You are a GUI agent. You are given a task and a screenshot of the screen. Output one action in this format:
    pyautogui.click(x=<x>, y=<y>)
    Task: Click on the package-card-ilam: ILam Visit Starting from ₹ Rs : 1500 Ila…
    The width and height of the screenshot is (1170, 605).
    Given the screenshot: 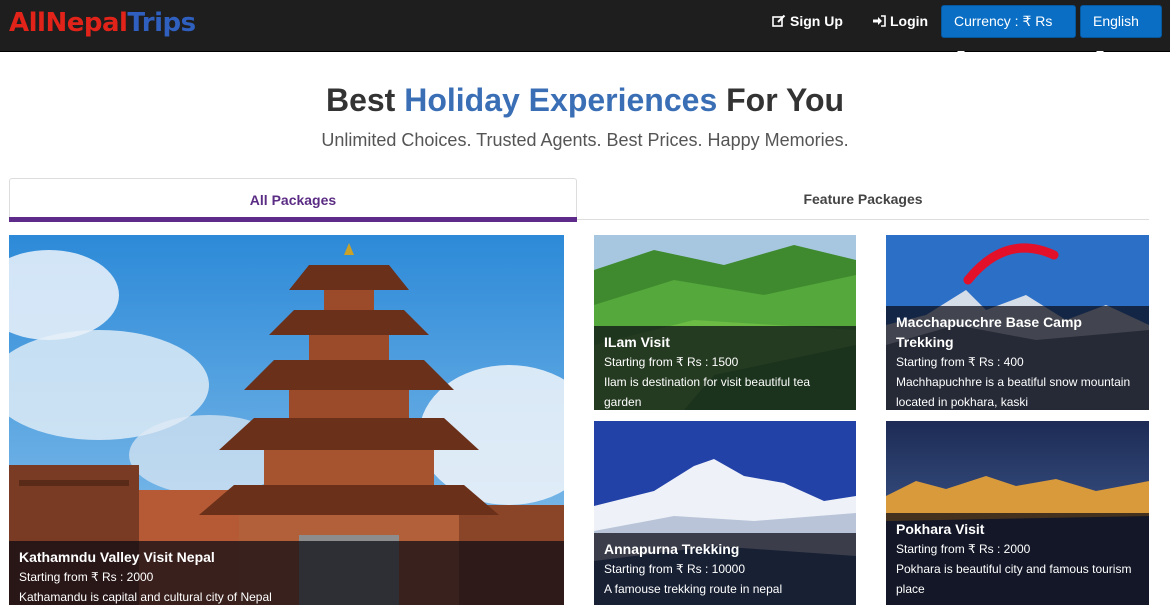 What is the action you would take?
    pyautogui.click(x=725, y=322)
    